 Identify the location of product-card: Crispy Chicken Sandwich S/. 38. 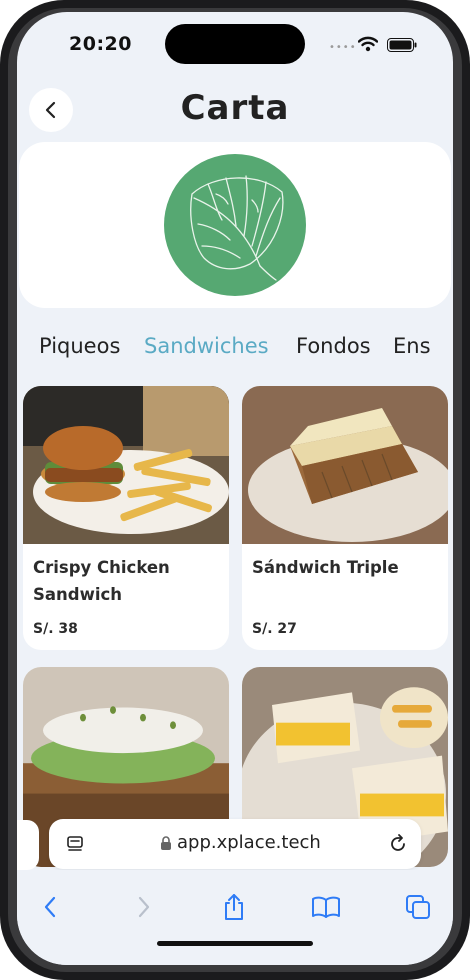
(126, 518).